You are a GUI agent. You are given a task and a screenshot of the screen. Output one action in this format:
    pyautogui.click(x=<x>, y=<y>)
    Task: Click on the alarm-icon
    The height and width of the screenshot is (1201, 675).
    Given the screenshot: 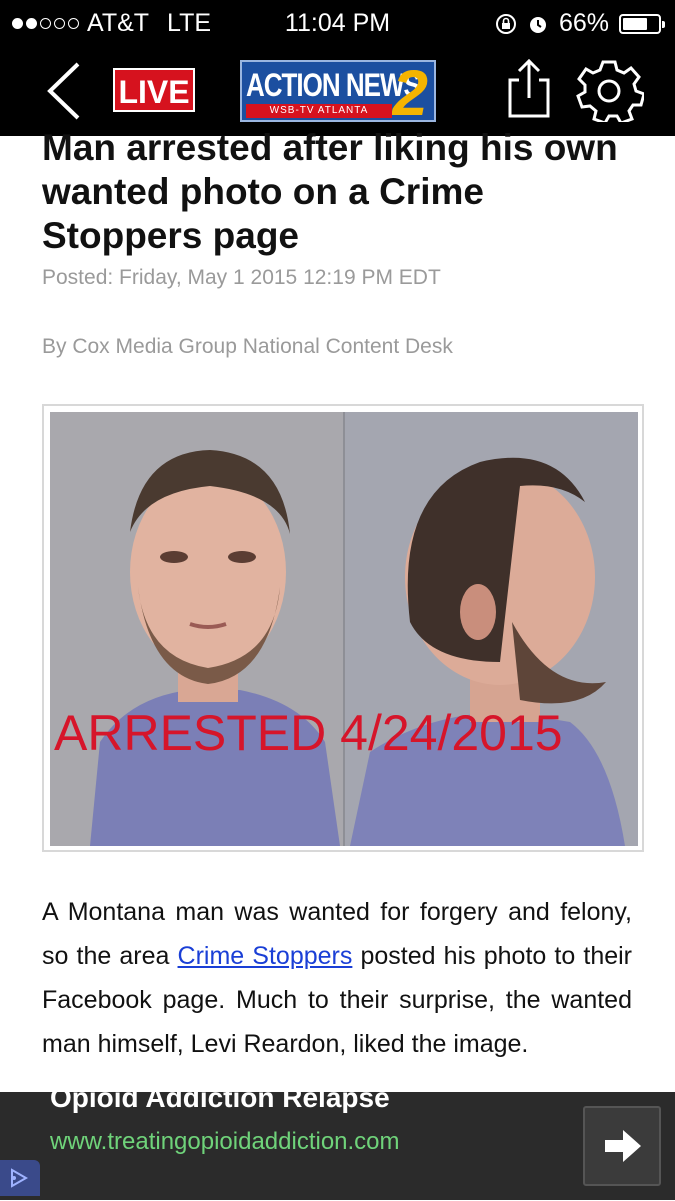 What is the action you would take?
    pyautogui.click(x=537, y=24)
    